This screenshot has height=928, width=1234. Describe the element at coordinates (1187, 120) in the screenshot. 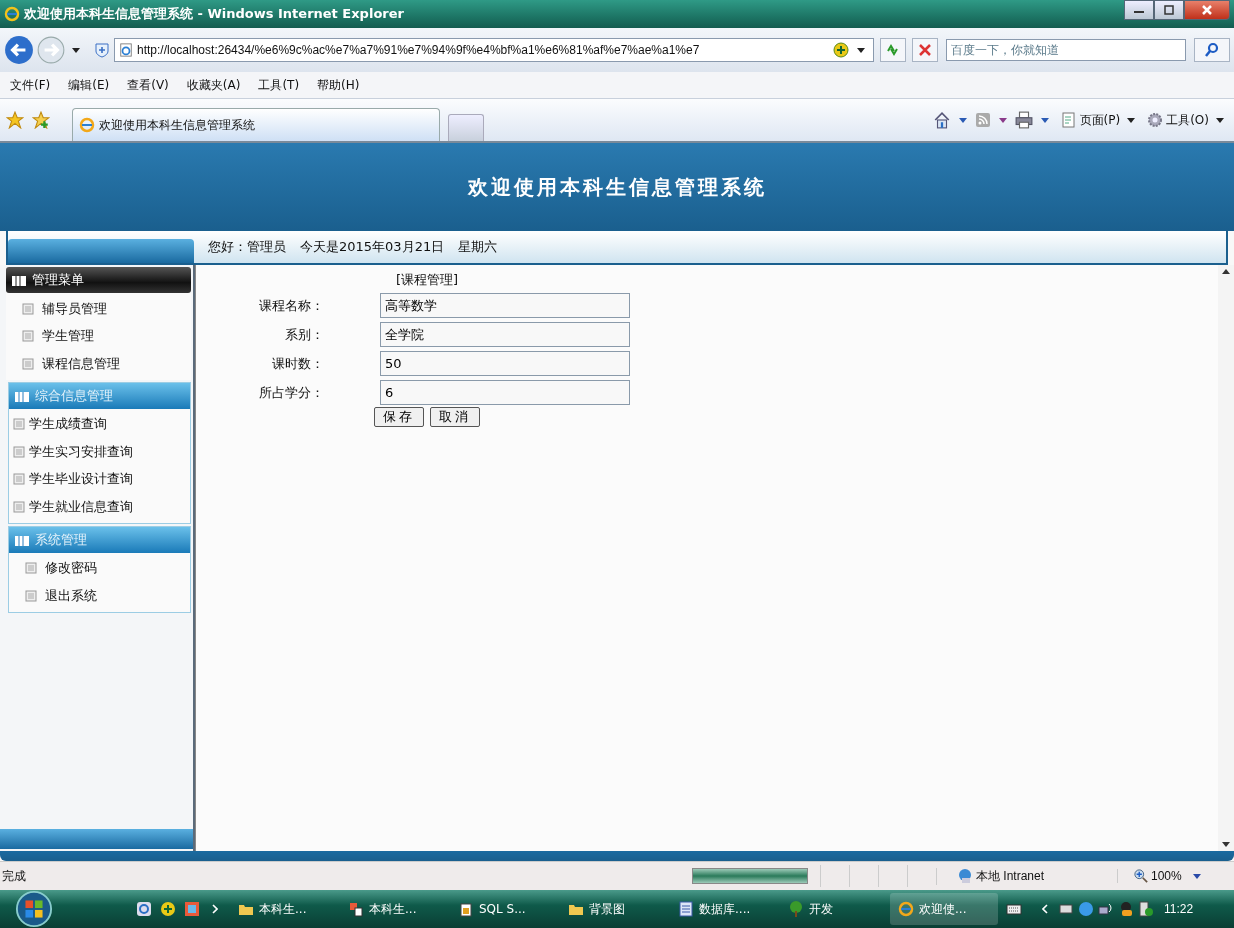

I see `tools-menu: 工具(O)` at that location.